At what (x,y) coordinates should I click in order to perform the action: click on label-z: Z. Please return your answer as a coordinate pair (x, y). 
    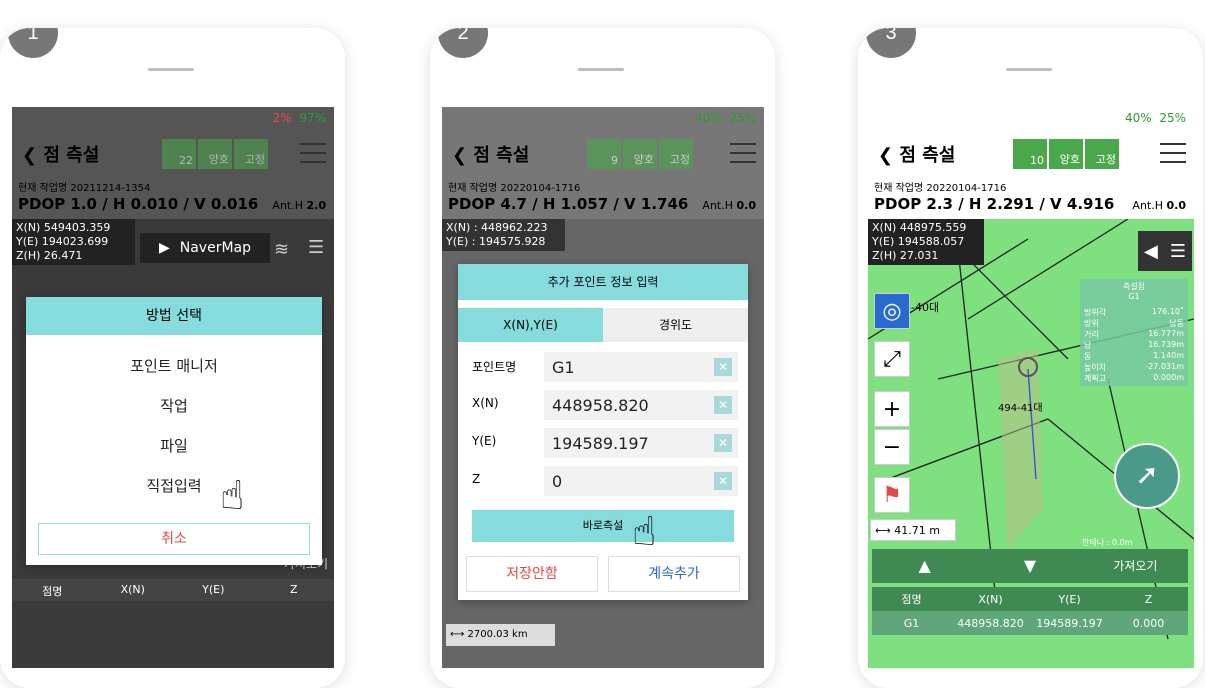
    Looking at the image, I should click on (476, 479).